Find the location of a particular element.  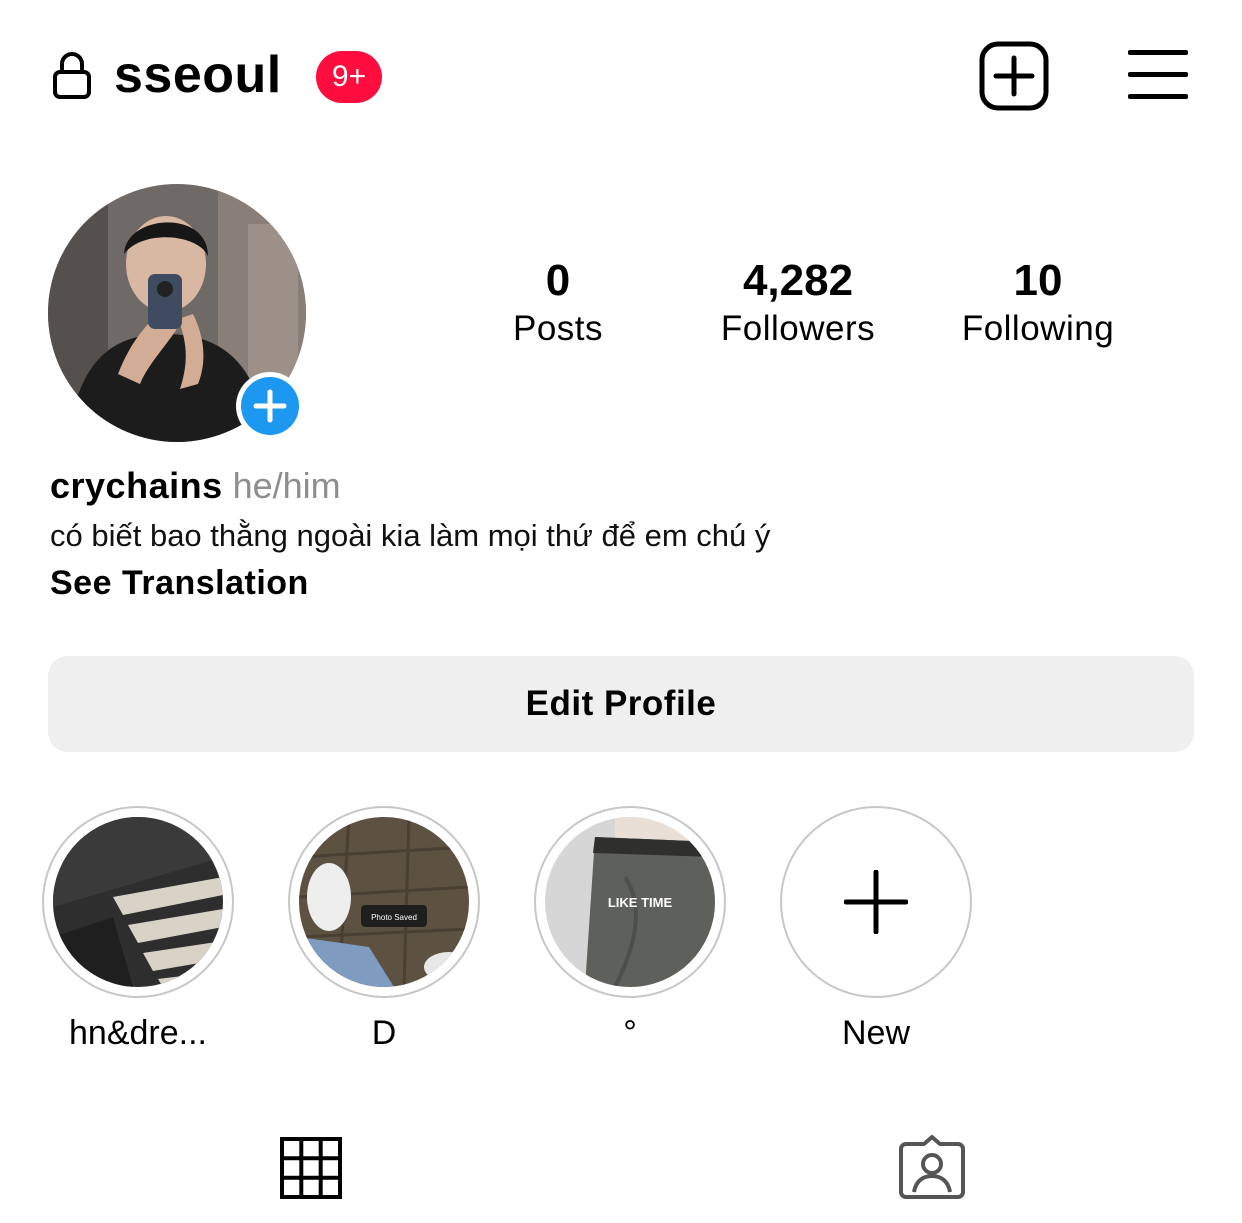

tab-tagged is located at coordinates (932, 1167).